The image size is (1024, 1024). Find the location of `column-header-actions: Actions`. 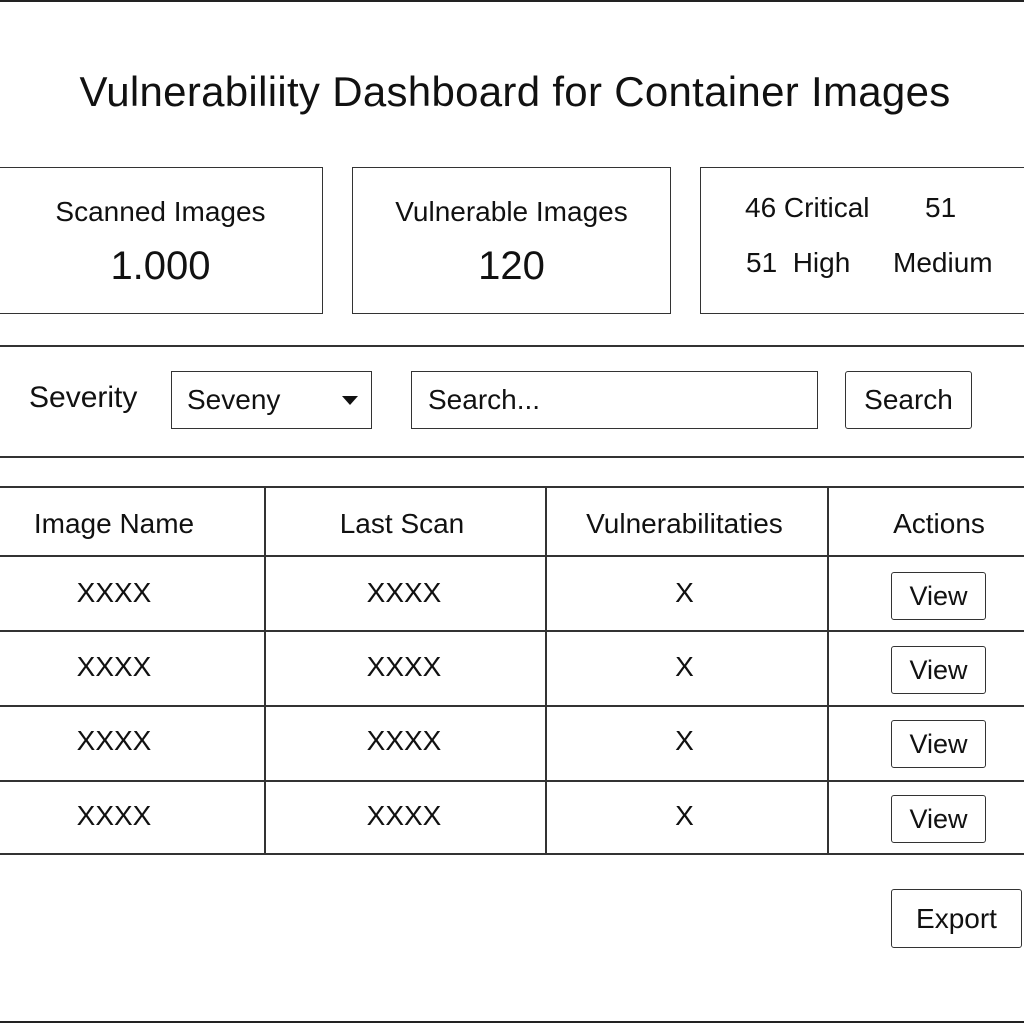

column-header-actions: Actions is located at coordinates (939, 523).